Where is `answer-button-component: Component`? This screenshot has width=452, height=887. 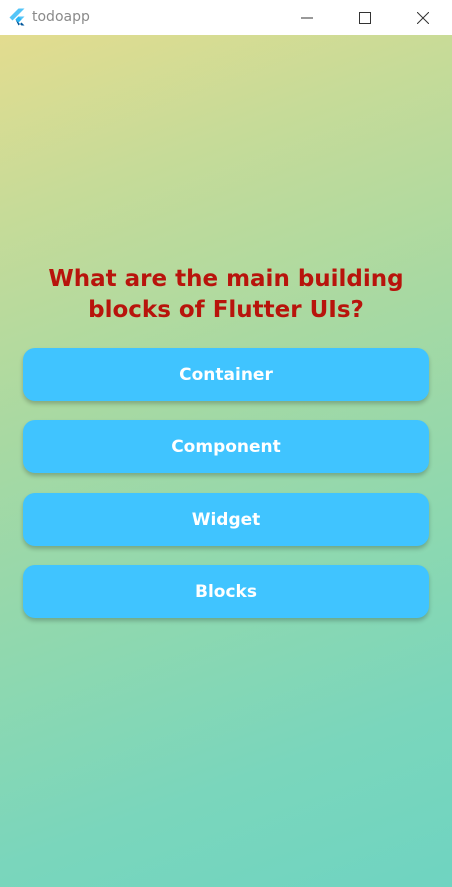 answer-button-component: Component is located at coordinates (226, 446).